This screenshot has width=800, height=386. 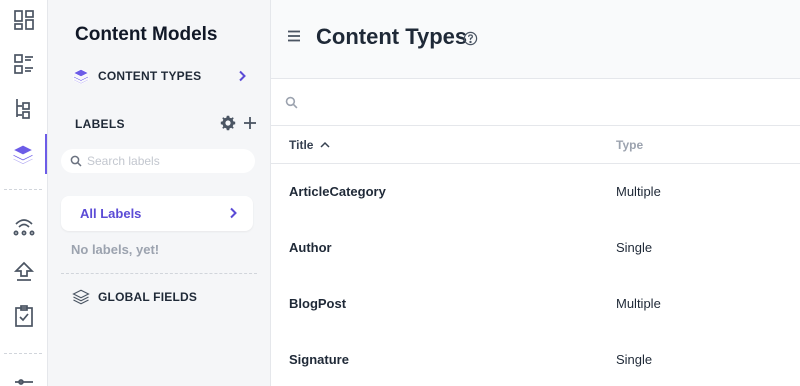 I want to click on rail-assets, so click(x=23, y=108).